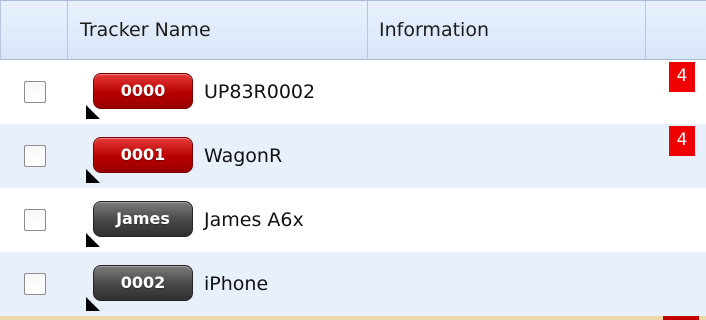 The image size is (706, 320). I want to click on tracker-name: WagonR, so click(243, 156).